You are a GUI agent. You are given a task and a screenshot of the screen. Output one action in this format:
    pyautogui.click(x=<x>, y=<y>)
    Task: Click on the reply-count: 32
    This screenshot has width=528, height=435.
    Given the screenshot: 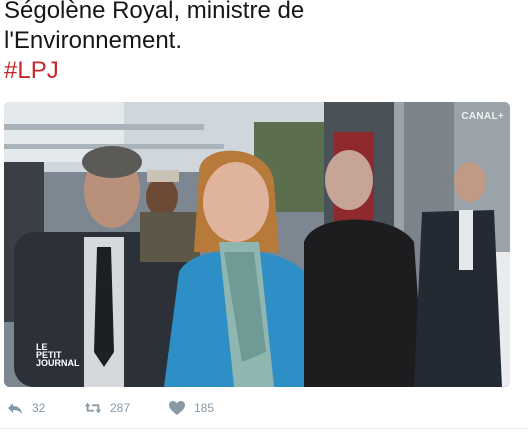 What is the action you would take?
    pyautogui.click(x=39, y=408)
    